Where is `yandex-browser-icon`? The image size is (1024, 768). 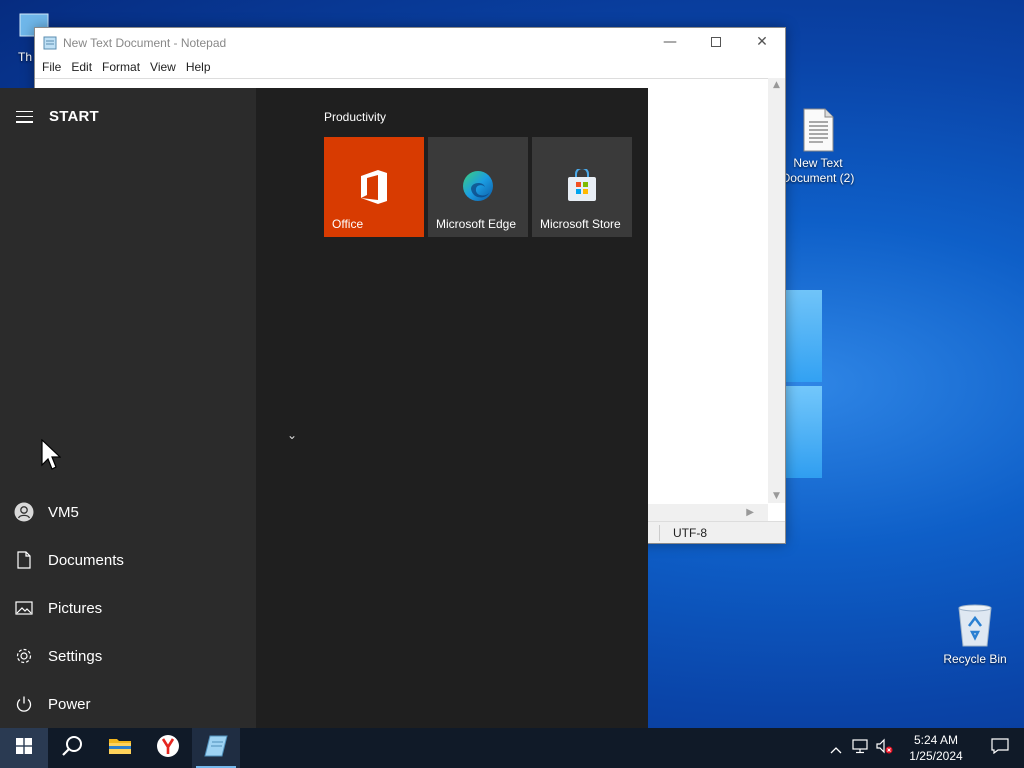
yandex-browser-icon is located at coordinates (168, 748).